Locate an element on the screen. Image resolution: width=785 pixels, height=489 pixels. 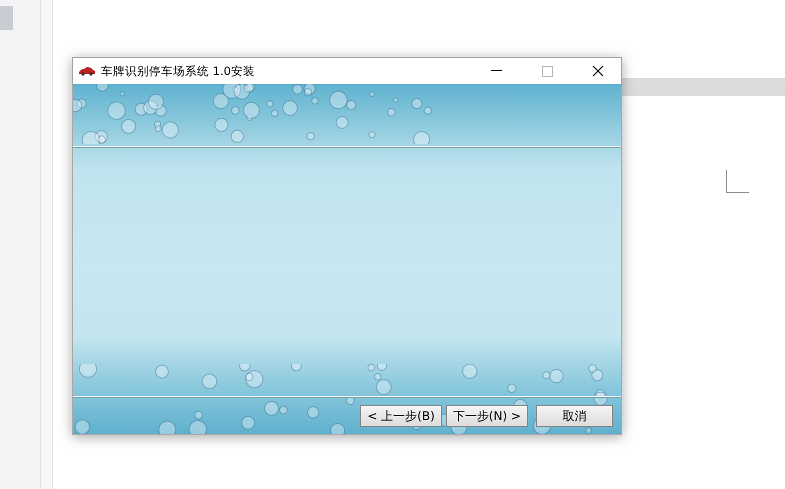
next-button: 下一步(N) > is located at coordinates (487, 416).